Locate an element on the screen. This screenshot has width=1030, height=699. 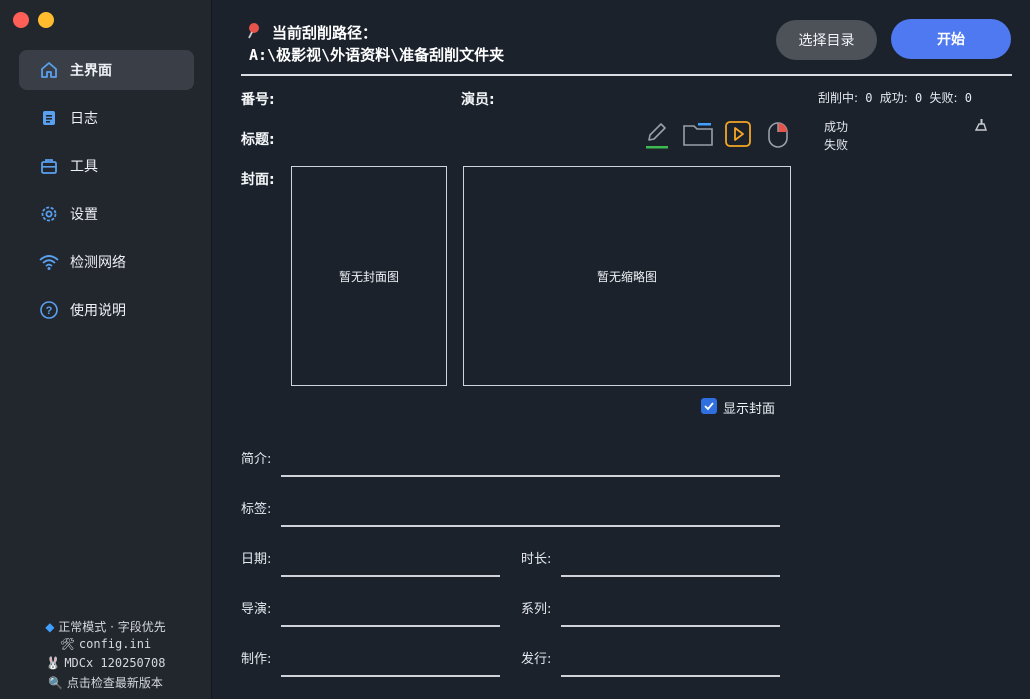
maker-field is located at coordinates (390, 676).